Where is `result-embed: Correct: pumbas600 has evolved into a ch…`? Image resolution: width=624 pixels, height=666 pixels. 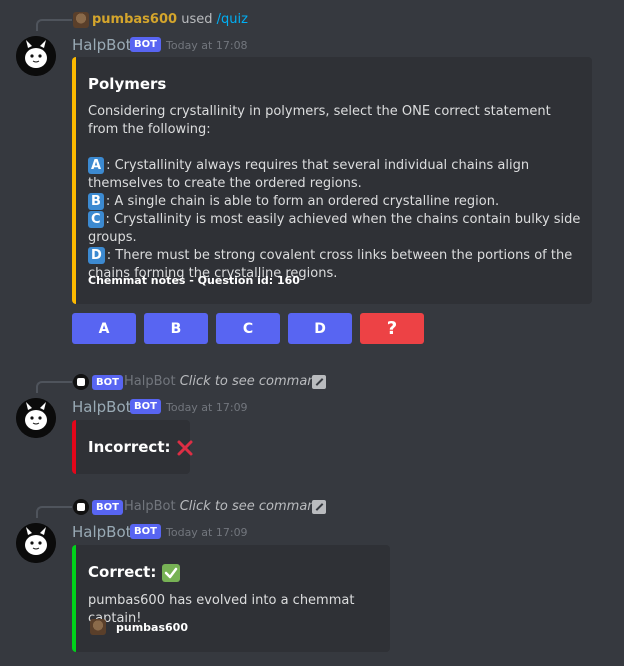
result-embed: Correct: pumbas600 has evolved into a ch… is located at coordinates (231, 598).